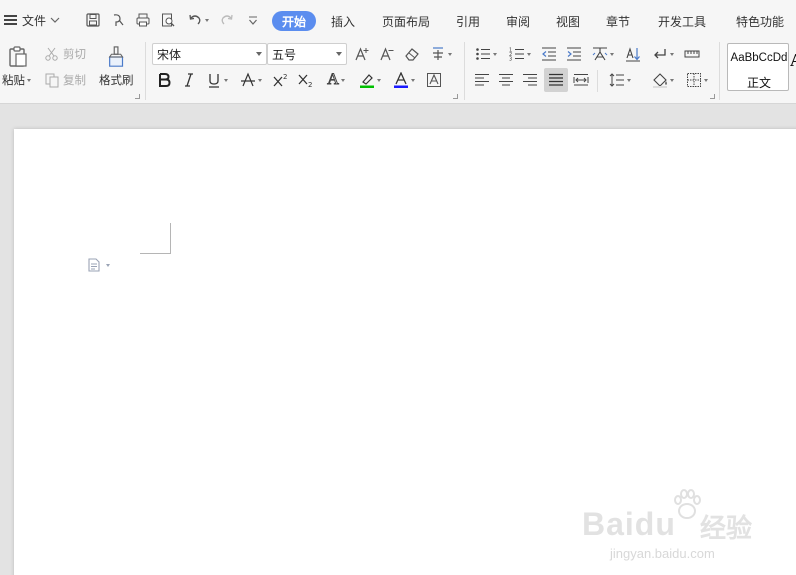 This screenshot has height=575, width=796. What do you see at coordinates (520, 54) in the screenshot?
I see `numbered-list-button: 123` at bounding box center [520, 54].